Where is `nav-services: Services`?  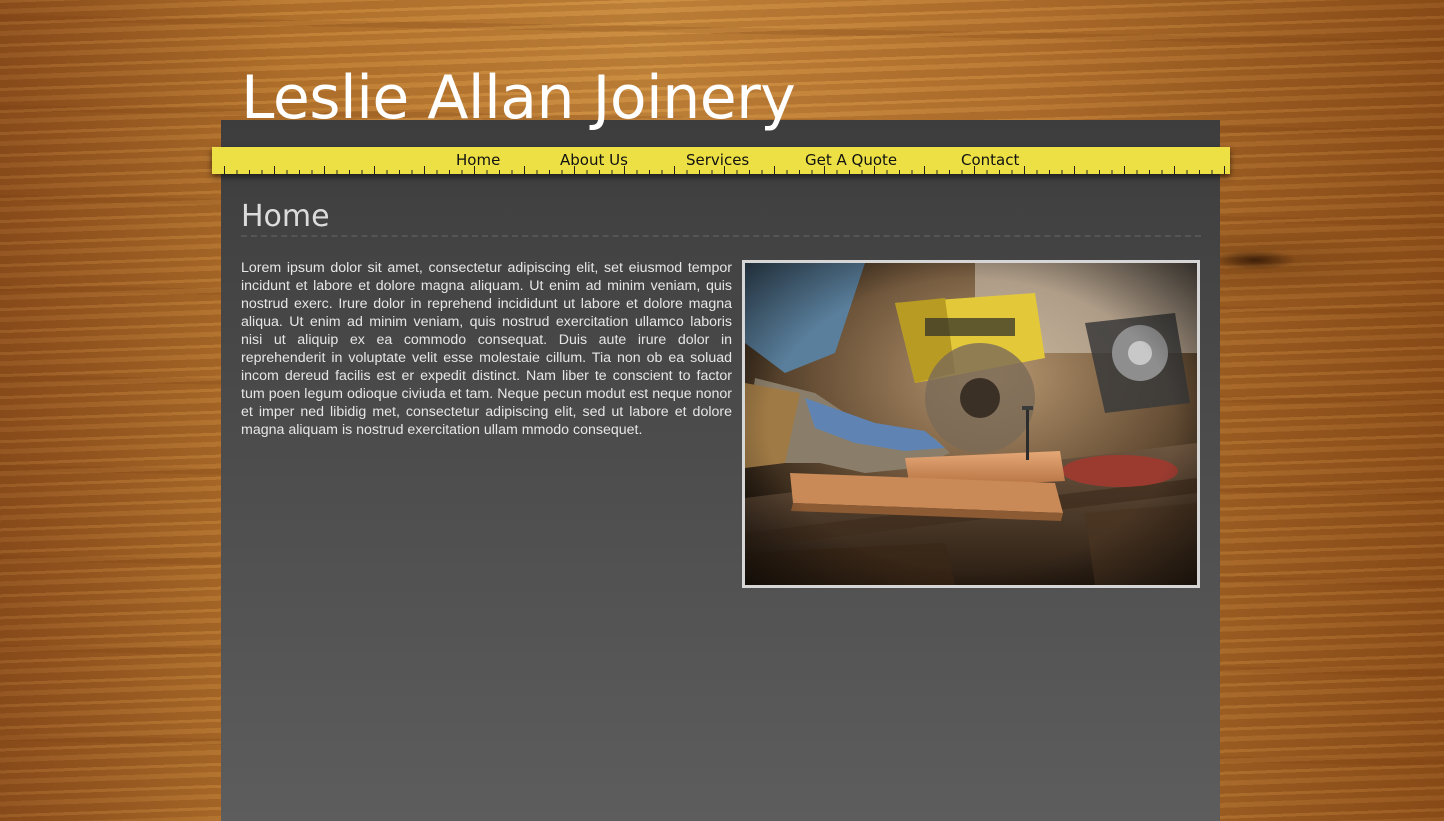
nav-services: Services is located at coordinates (717, 160).